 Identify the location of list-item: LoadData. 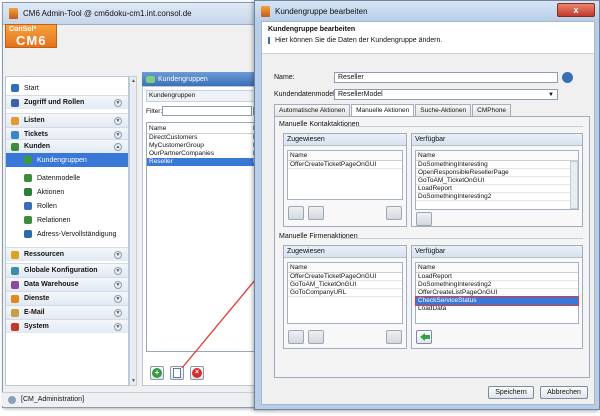
(497, 309).